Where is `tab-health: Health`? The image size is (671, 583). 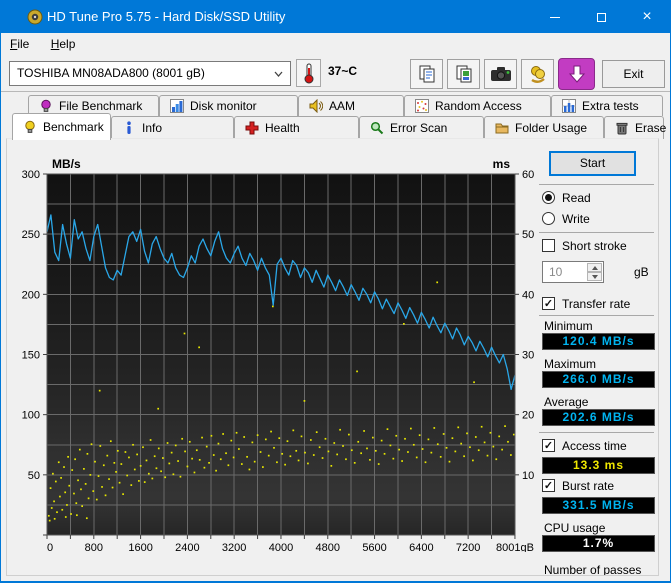
tab-health: Health is located at coordinates (296, 127).